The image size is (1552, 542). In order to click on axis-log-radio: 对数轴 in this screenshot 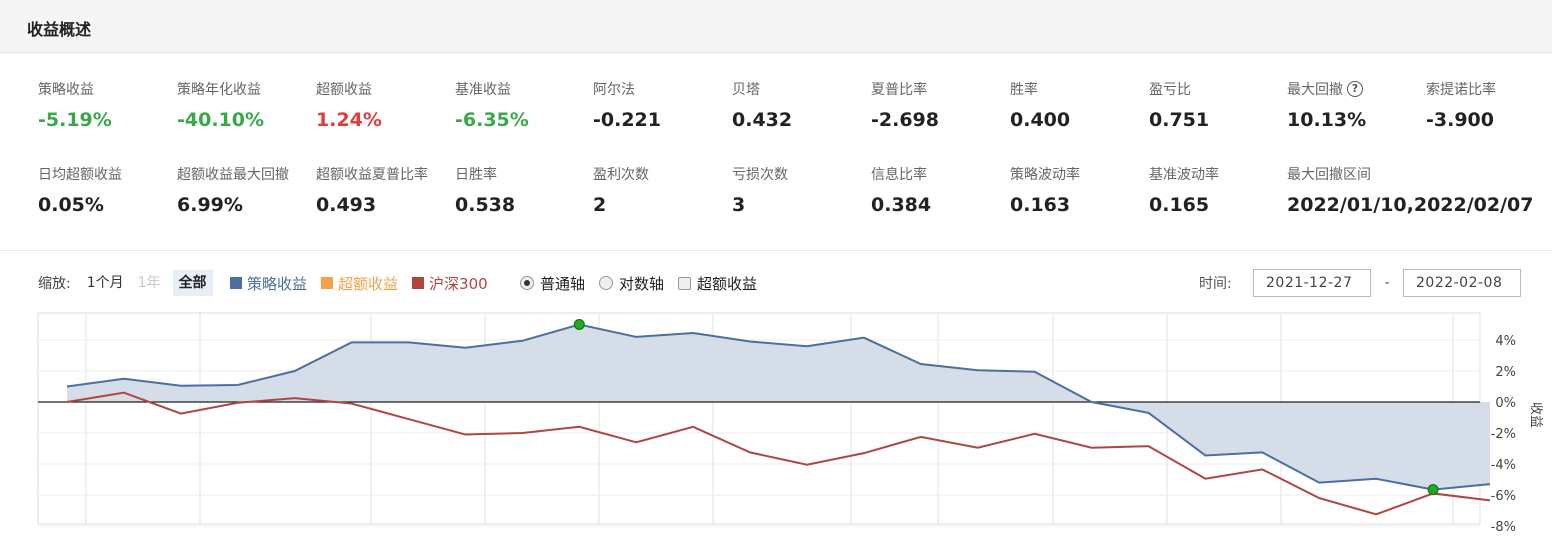, I will do `click(631, 283)`.